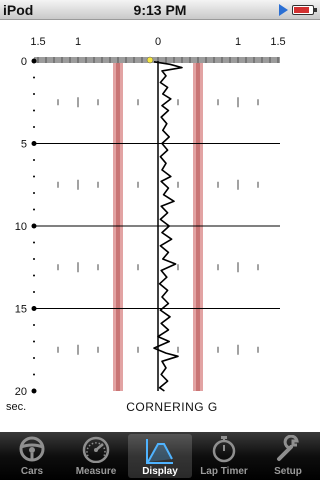 Image resolution: width=320 pixels, height=480 pixels. Describe the element at coordinates (24, 145) in the screenshot. I see `y-tick-label: 5` at that location.